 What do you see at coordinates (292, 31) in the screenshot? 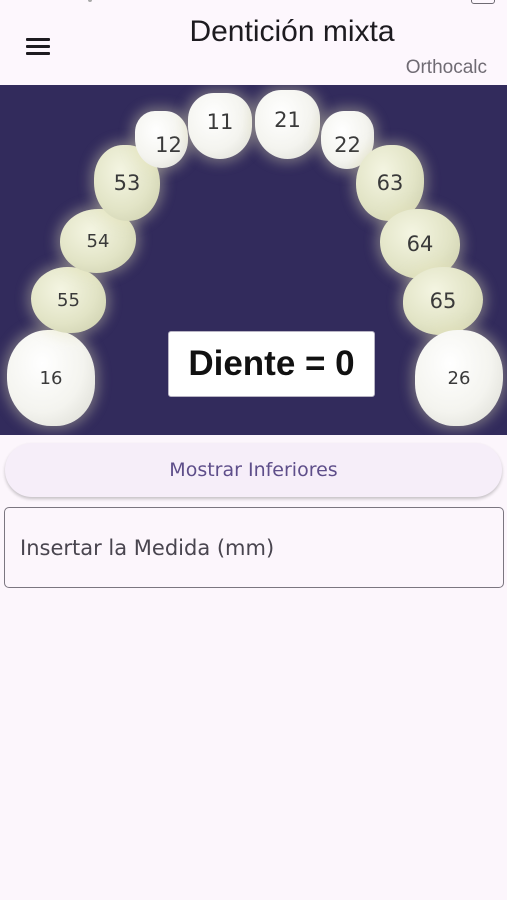
I see `page-title: Dentición mixta` at bounding box center [292, 31].